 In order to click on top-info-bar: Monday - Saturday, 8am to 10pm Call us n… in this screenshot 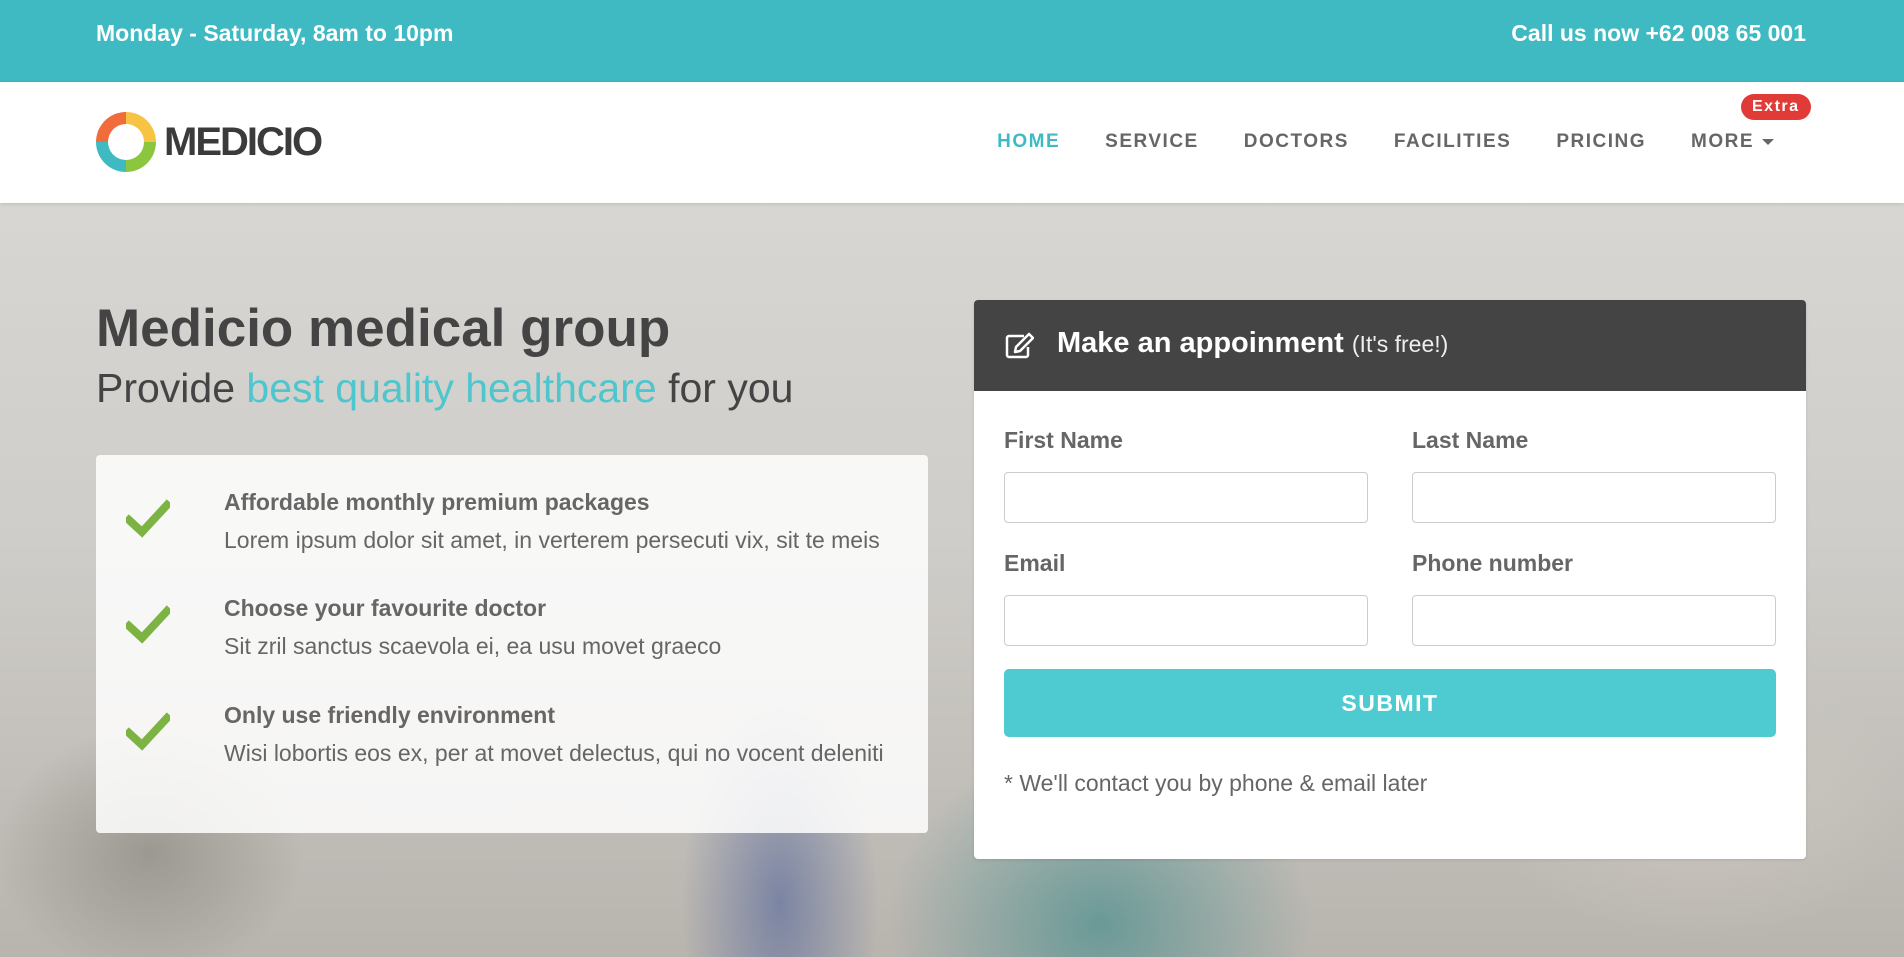, I will do `click(952, 41)`.